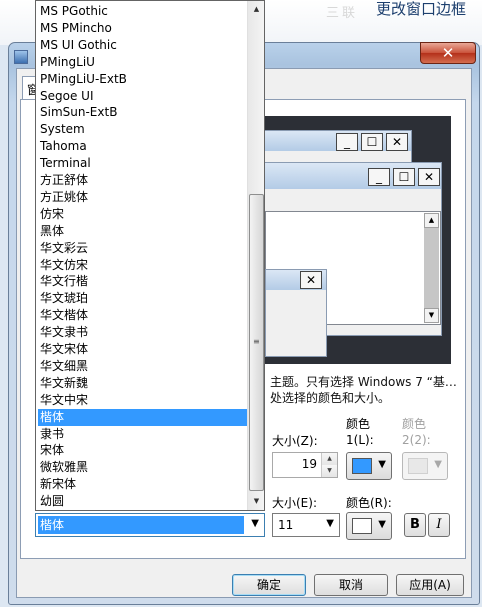 Image resolution: width=482 pixels, height=607 pixels. What do you see at coordinates (351, 585) in the screenshot?
I see `cancel-button: 取消` at bounding box center [351, 585].